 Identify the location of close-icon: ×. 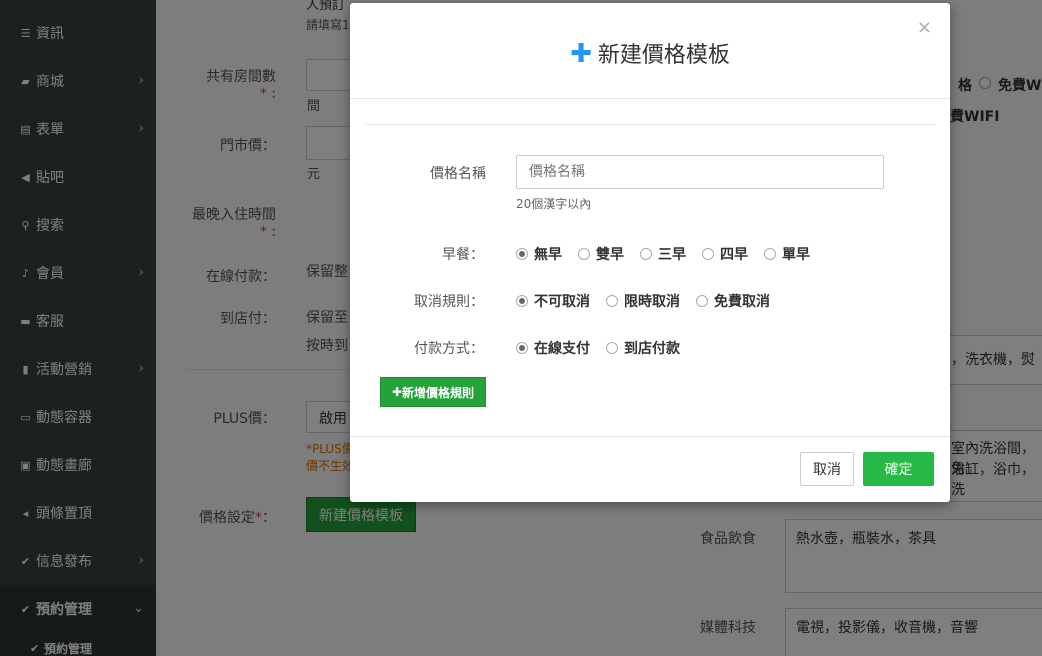
(924, 27).